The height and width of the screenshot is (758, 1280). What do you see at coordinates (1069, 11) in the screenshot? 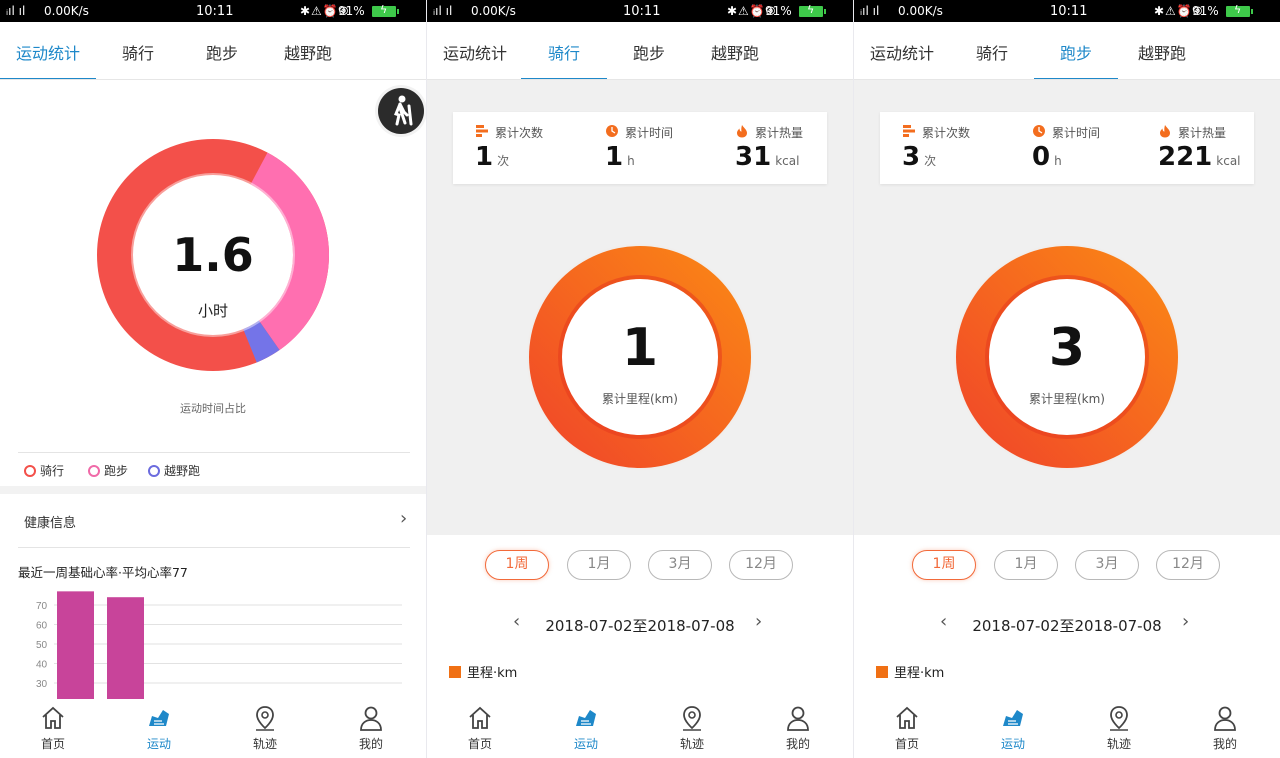
I see `clock: 10:11` at bounding box center [1069, 11].